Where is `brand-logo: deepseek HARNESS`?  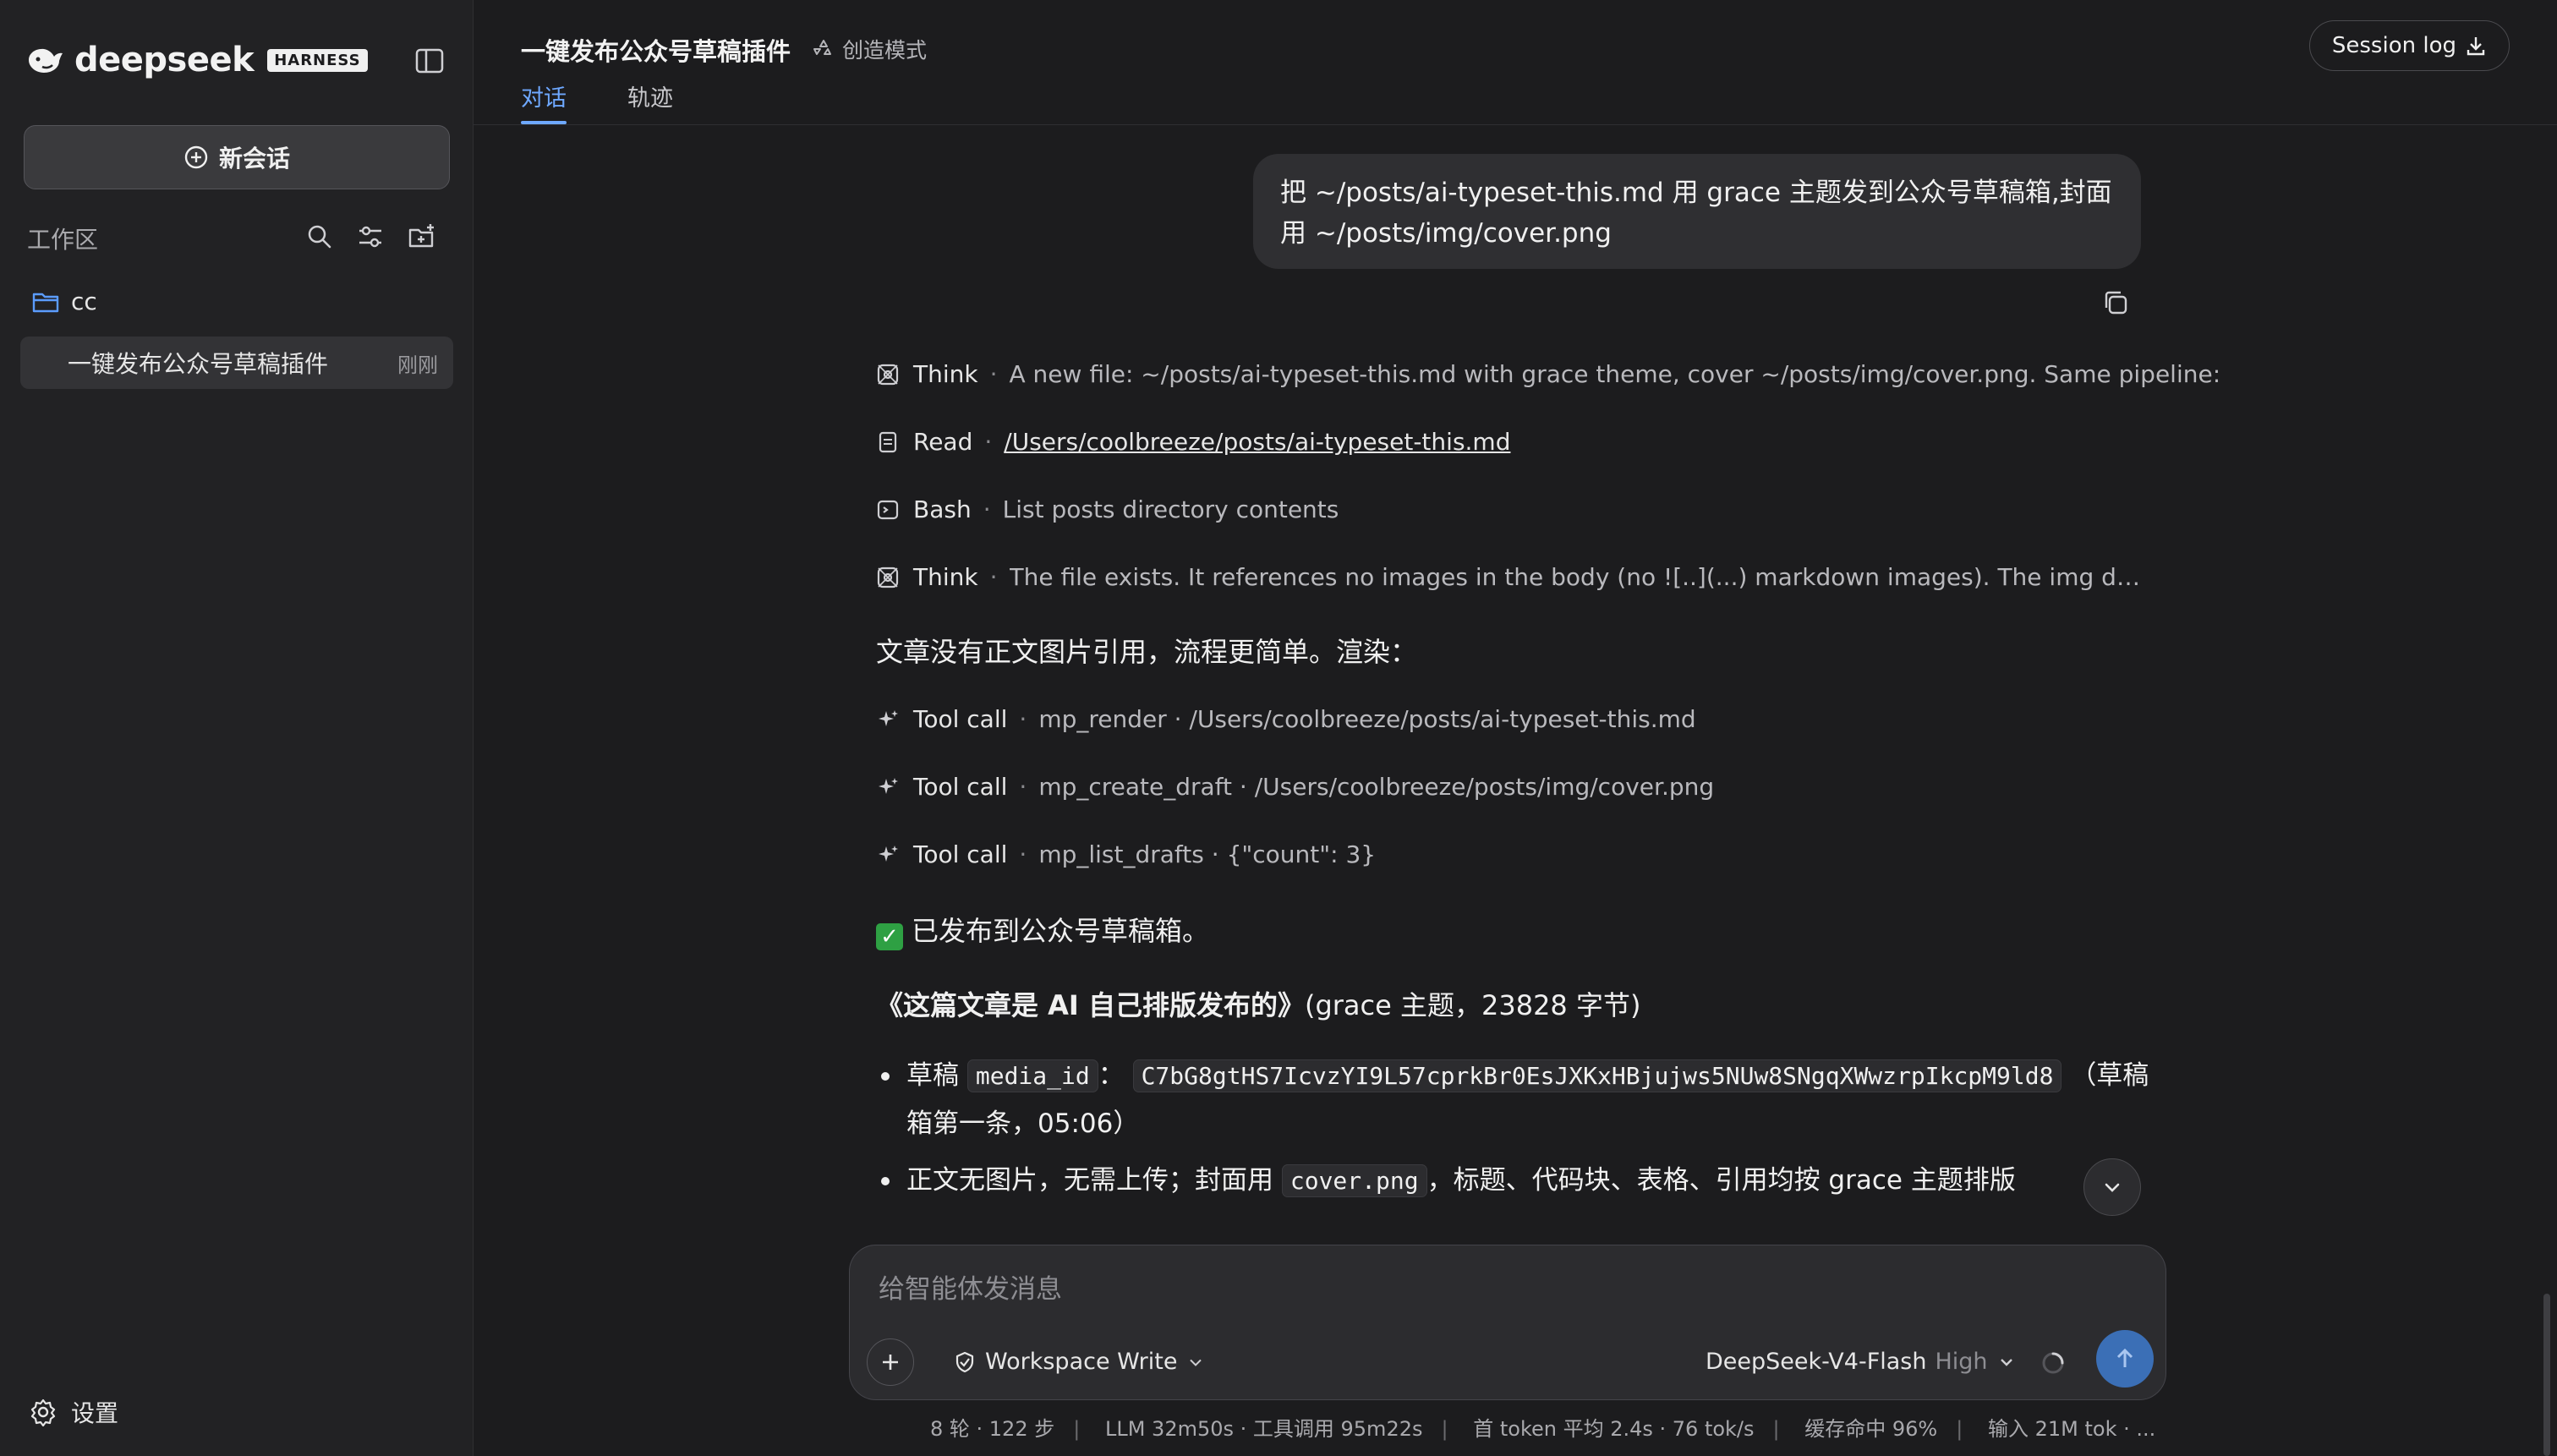 brand-logo: deepseek HARNESS is located at coordinates (196, 60).